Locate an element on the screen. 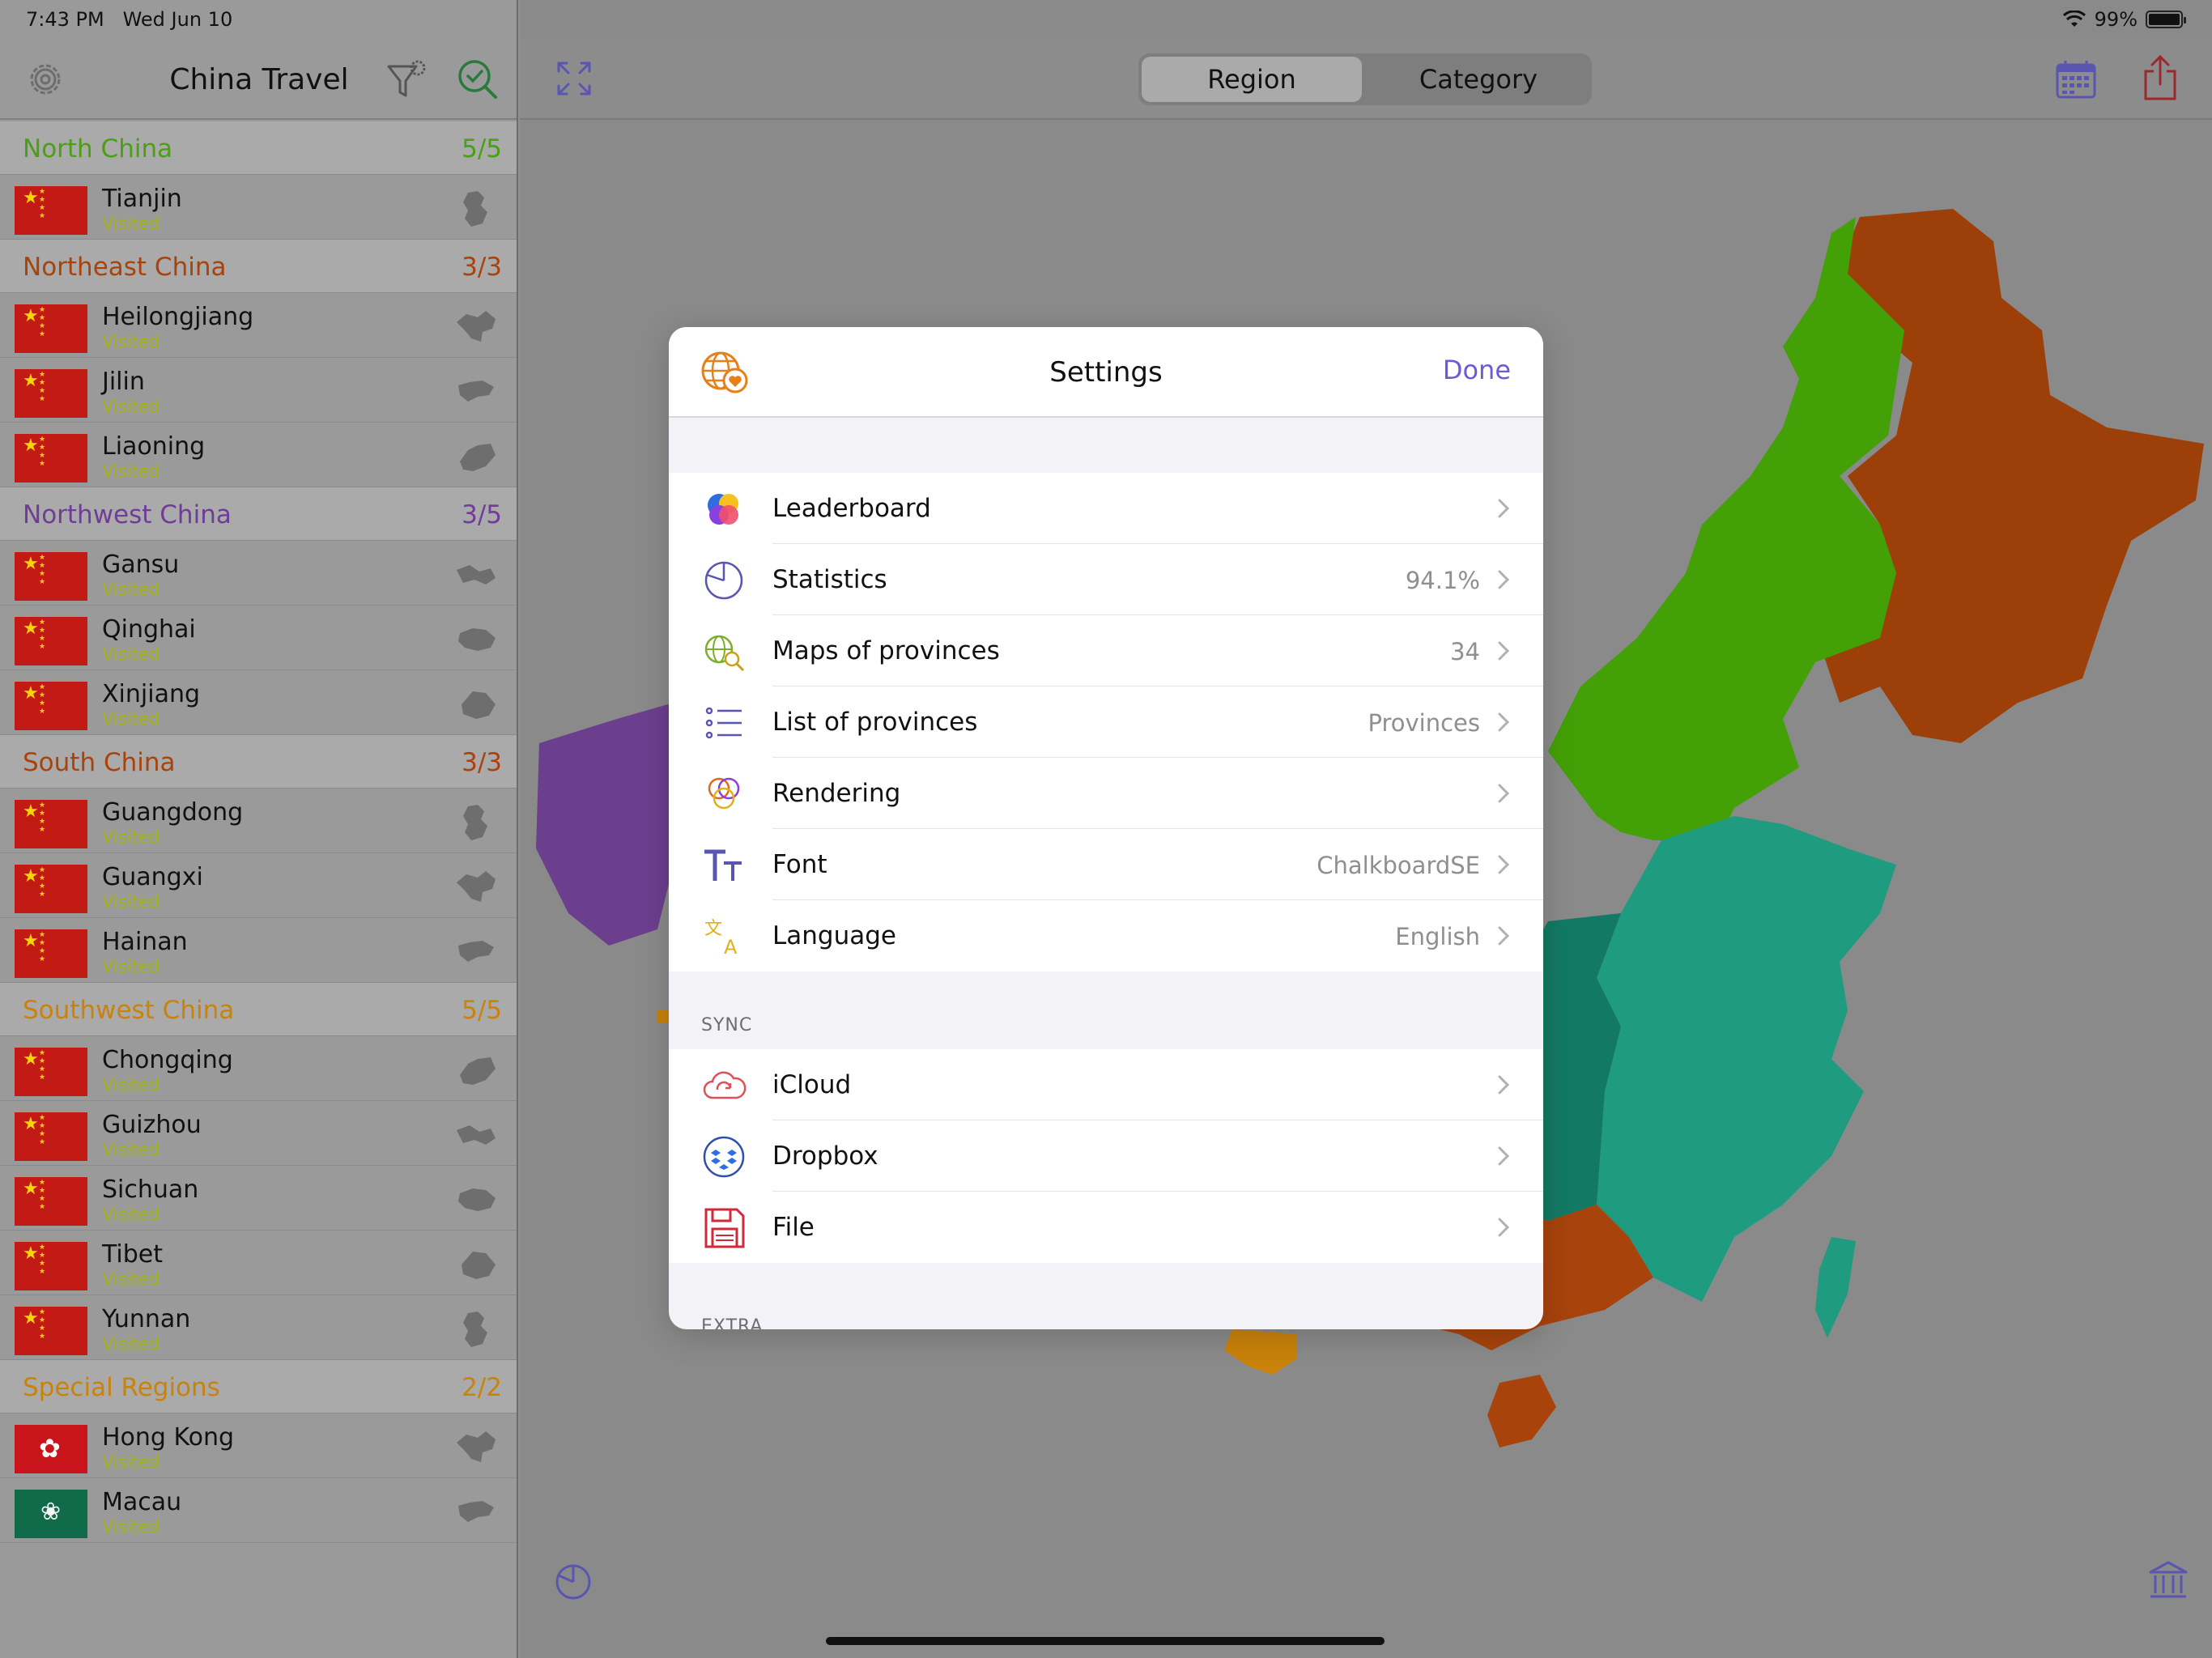 This screenshot has height=1658, width=2212. map-region-northeast is located at coordinates (2014, 476).